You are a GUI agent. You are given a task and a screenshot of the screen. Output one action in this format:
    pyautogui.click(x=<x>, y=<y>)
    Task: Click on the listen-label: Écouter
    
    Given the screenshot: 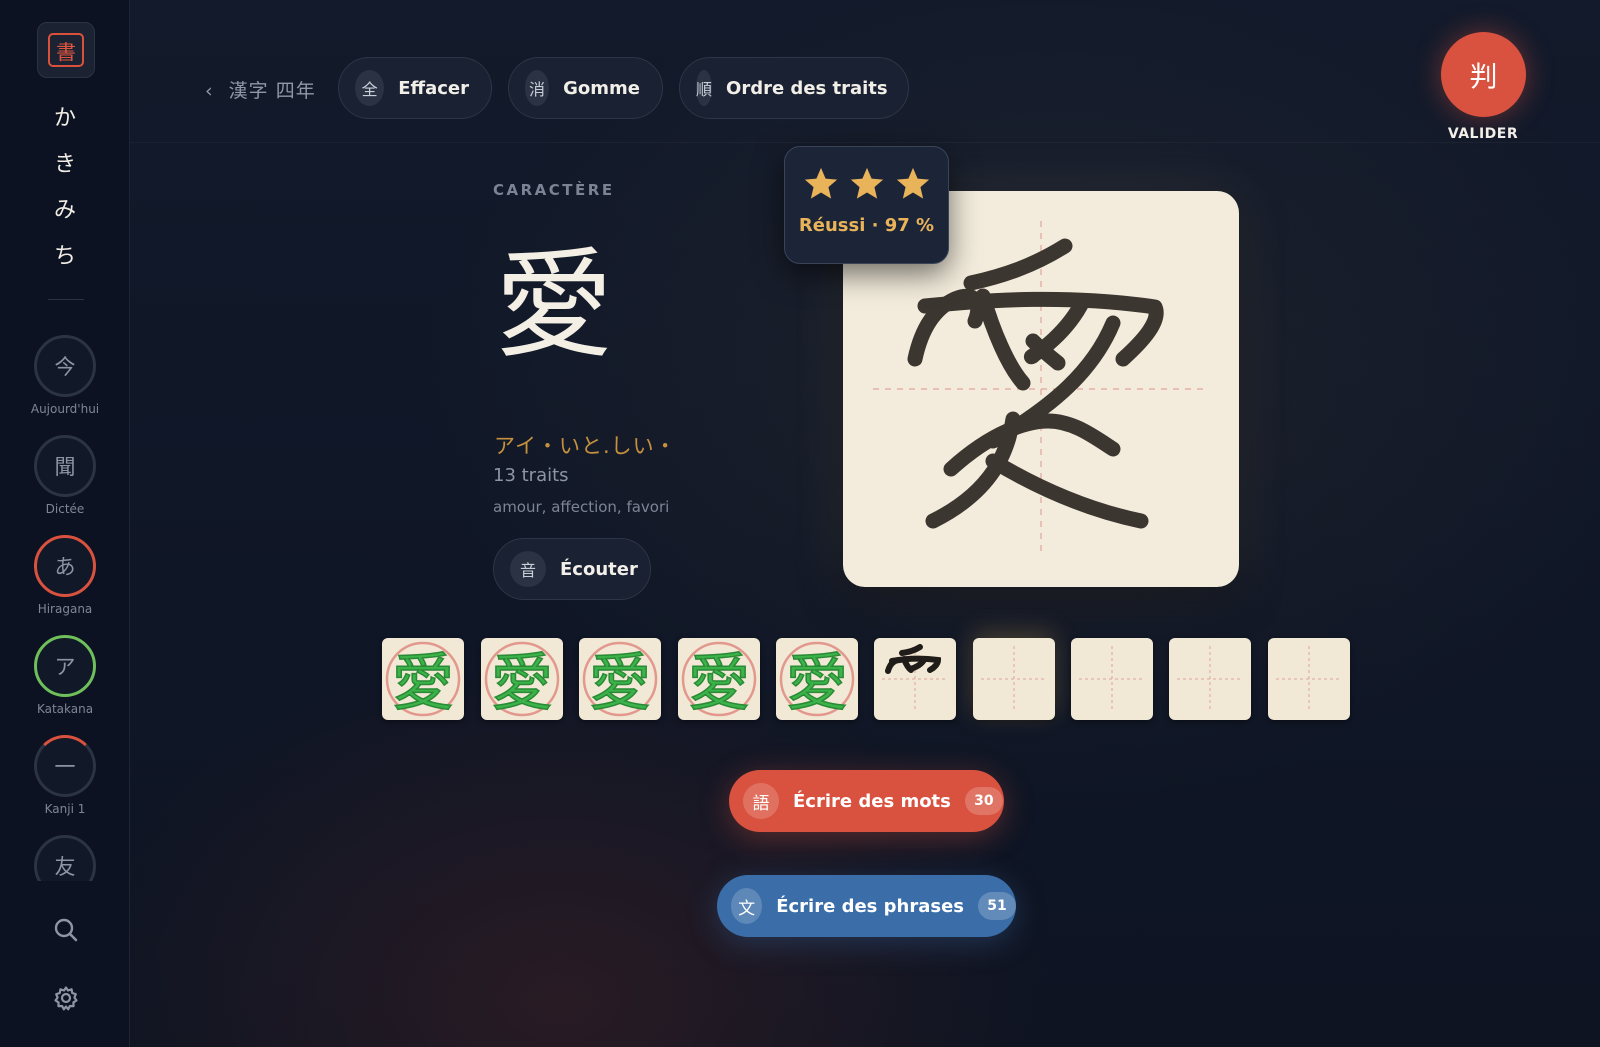 What is the action you would take?
    pyautogui.click(x=599, y=569)
    